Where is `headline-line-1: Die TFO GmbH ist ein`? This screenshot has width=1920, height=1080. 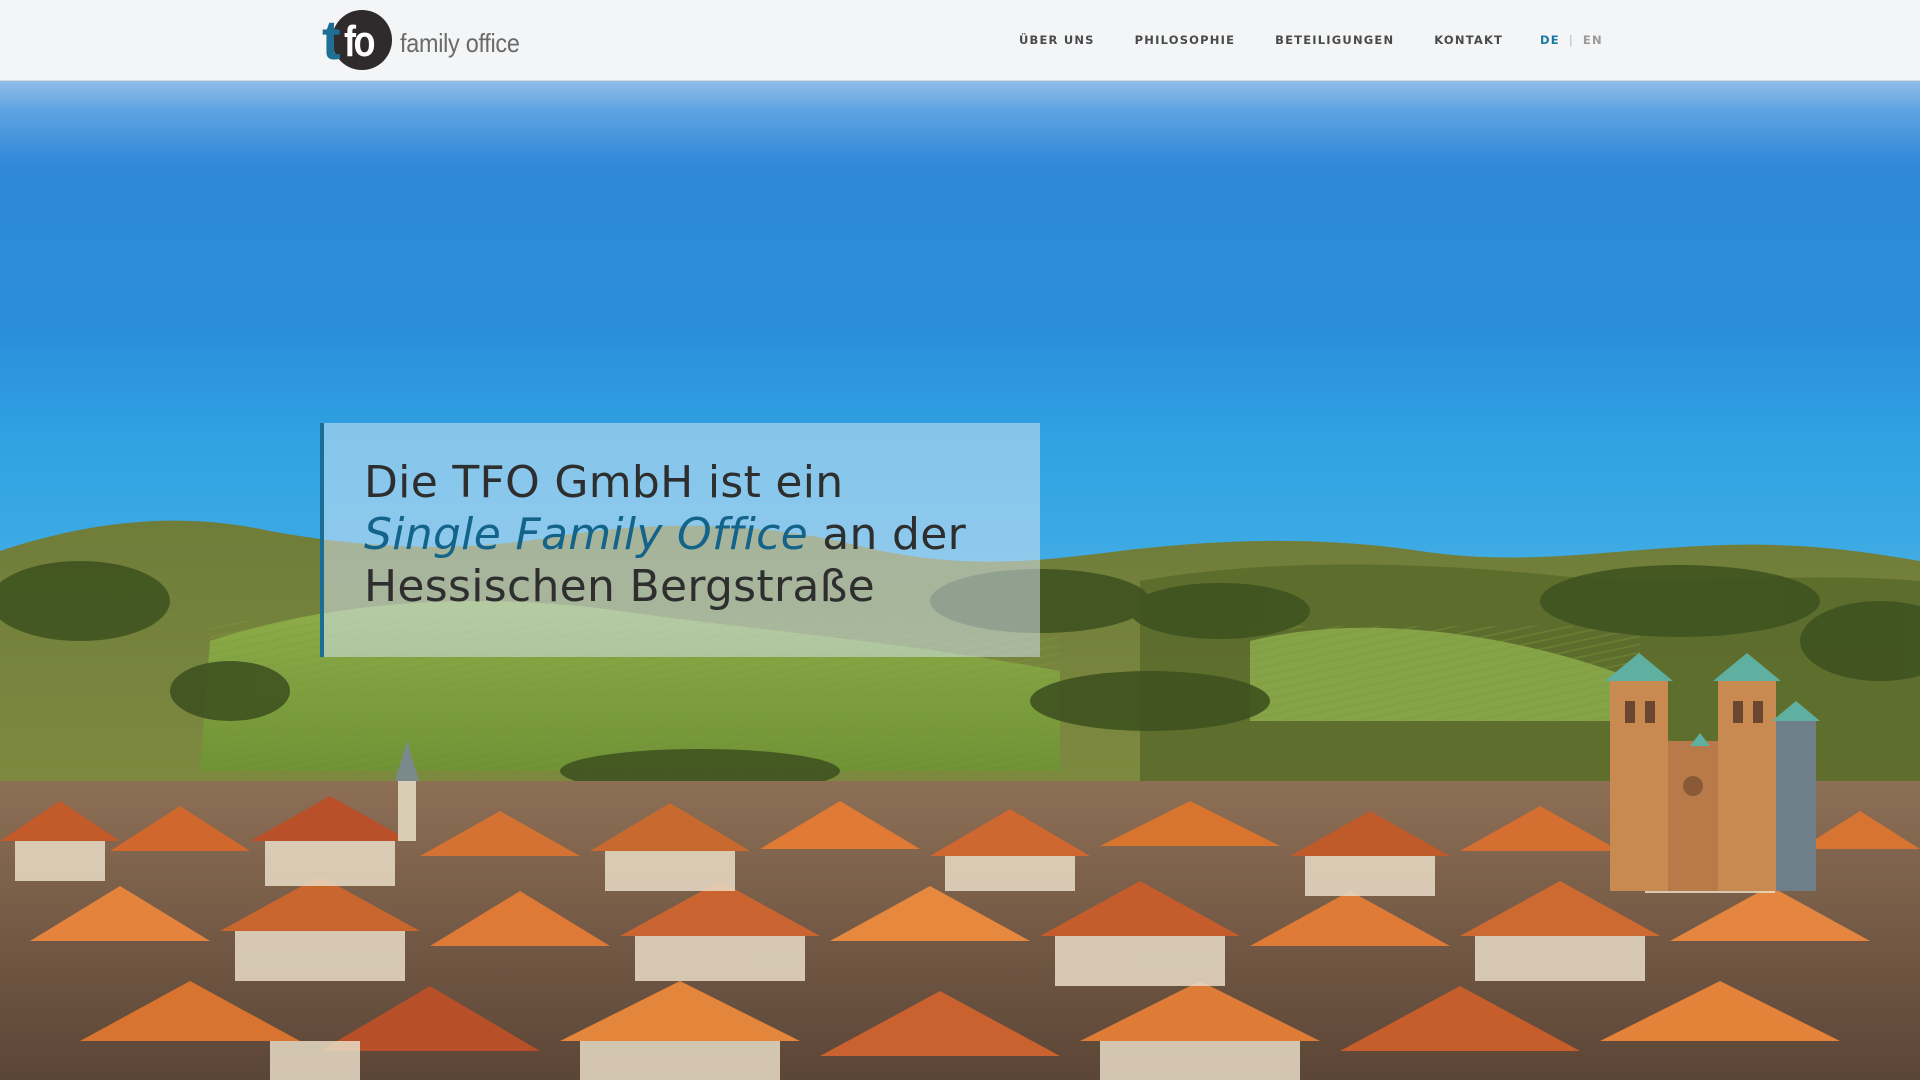 headline-line-1: Die TFO GmbH ist ein is located at coordinates (604, 482).